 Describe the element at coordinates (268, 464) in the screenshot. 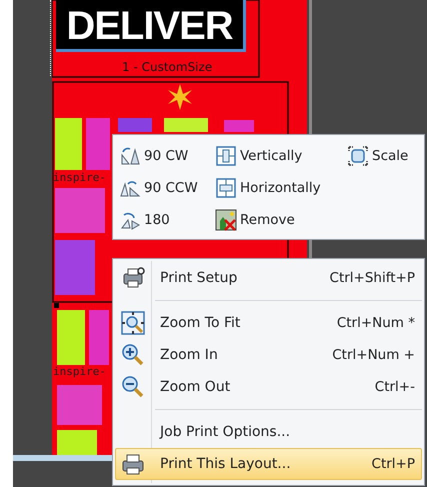

I see `menu-item: Print This Layout... Ctrl+P` at that location.